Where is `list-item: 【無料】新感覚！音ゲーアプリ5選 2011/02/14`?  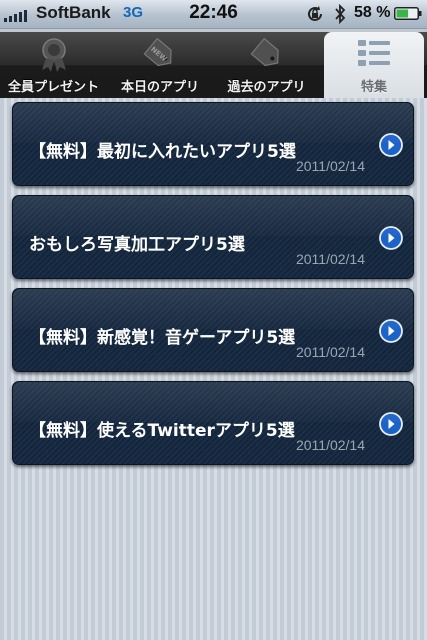
list-item: 【無料】新感覚！音ゲーアプリ5選 2011/02/14 is located at coordinates (213, 330).